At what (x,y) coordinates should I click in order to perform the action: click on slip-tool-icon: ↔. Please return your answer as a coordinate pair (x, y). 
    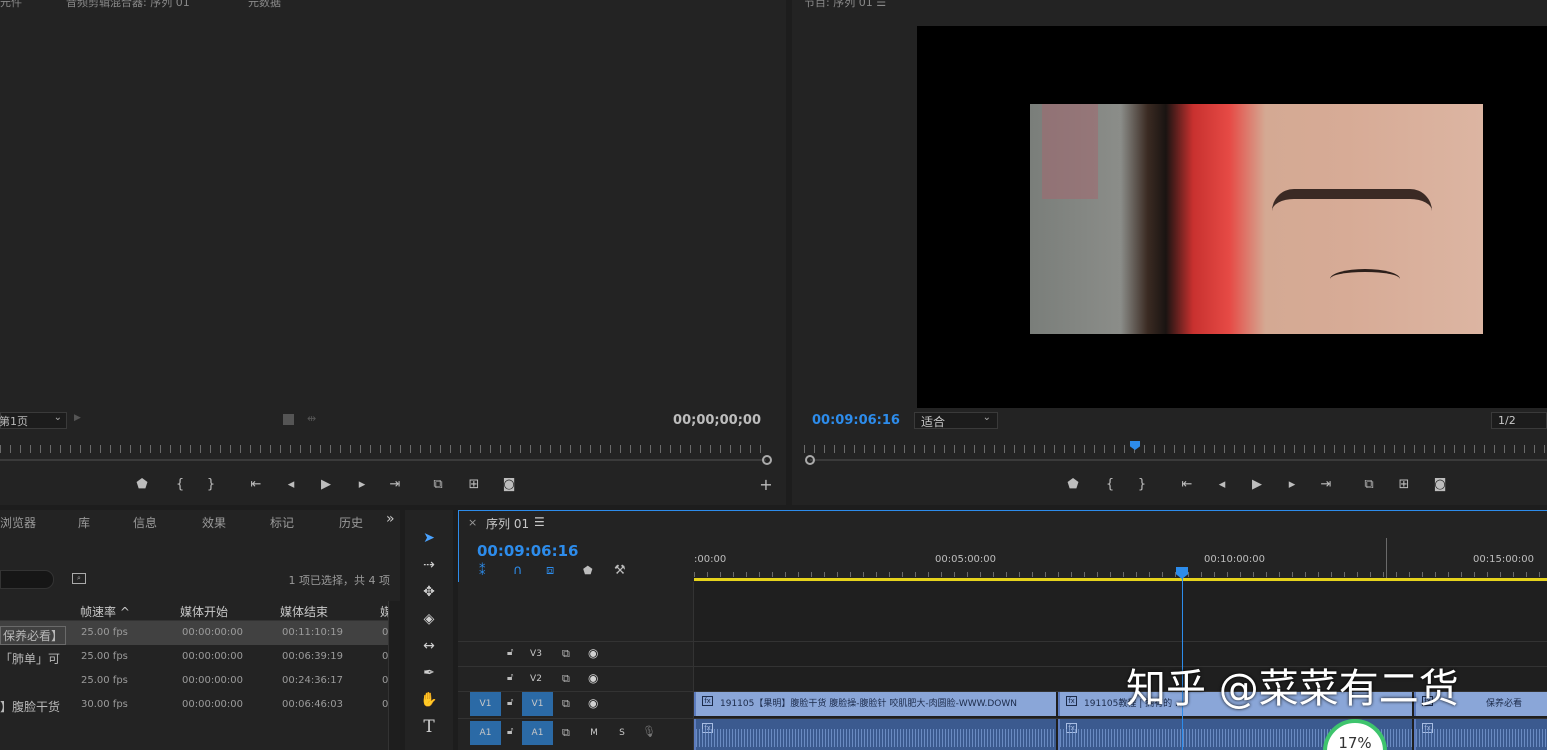
    Looking at the image, I should click on (429, 646).